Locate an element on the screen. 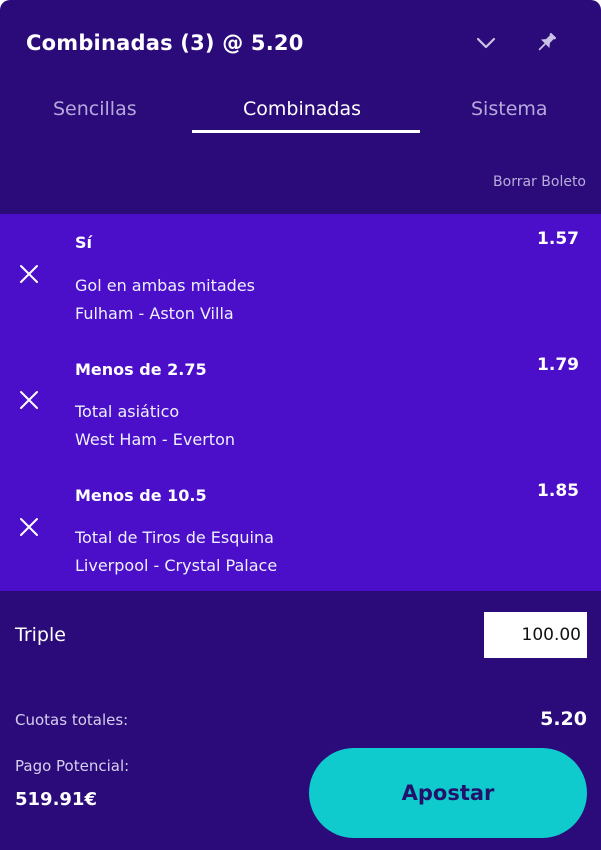 The width and height of the screenshot is (601, 850). potential-payout-label: Pago Potencial: is located at coordinates (72, 766).